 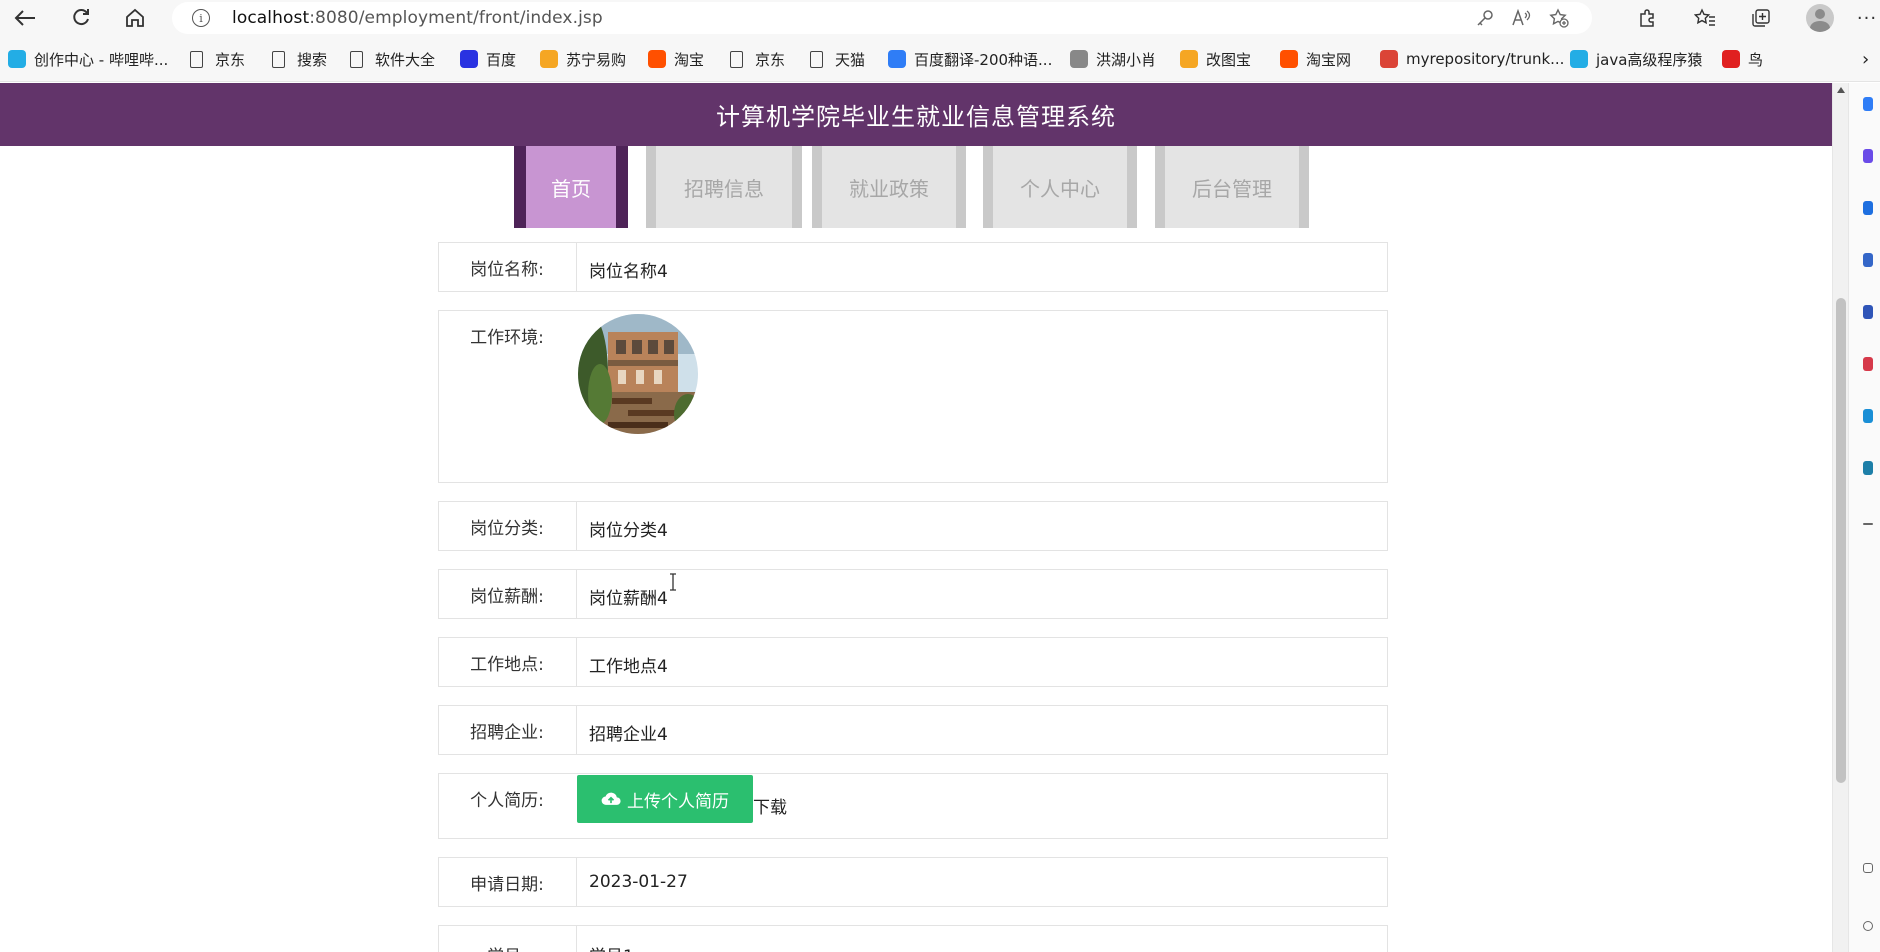 What do you see at coordinates (81, 18) in the screenshot?
I see `refresh-icon` at bounding box center [81, 18].